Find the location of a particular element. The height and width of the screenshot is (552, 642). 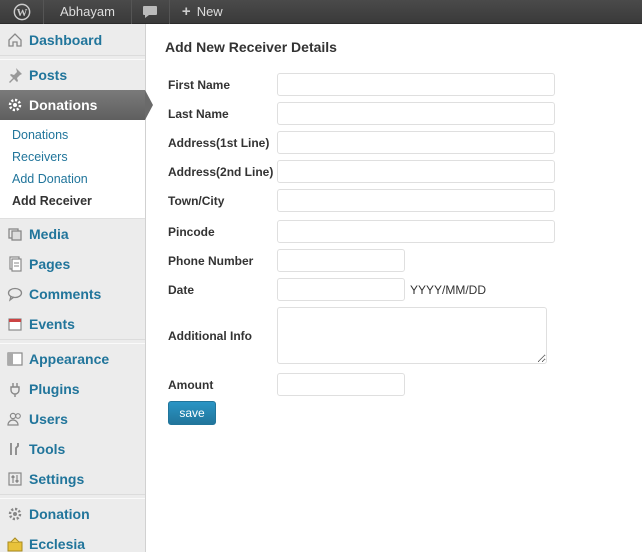

sidebar-item-events: Events is located at coordinates (72, 324).